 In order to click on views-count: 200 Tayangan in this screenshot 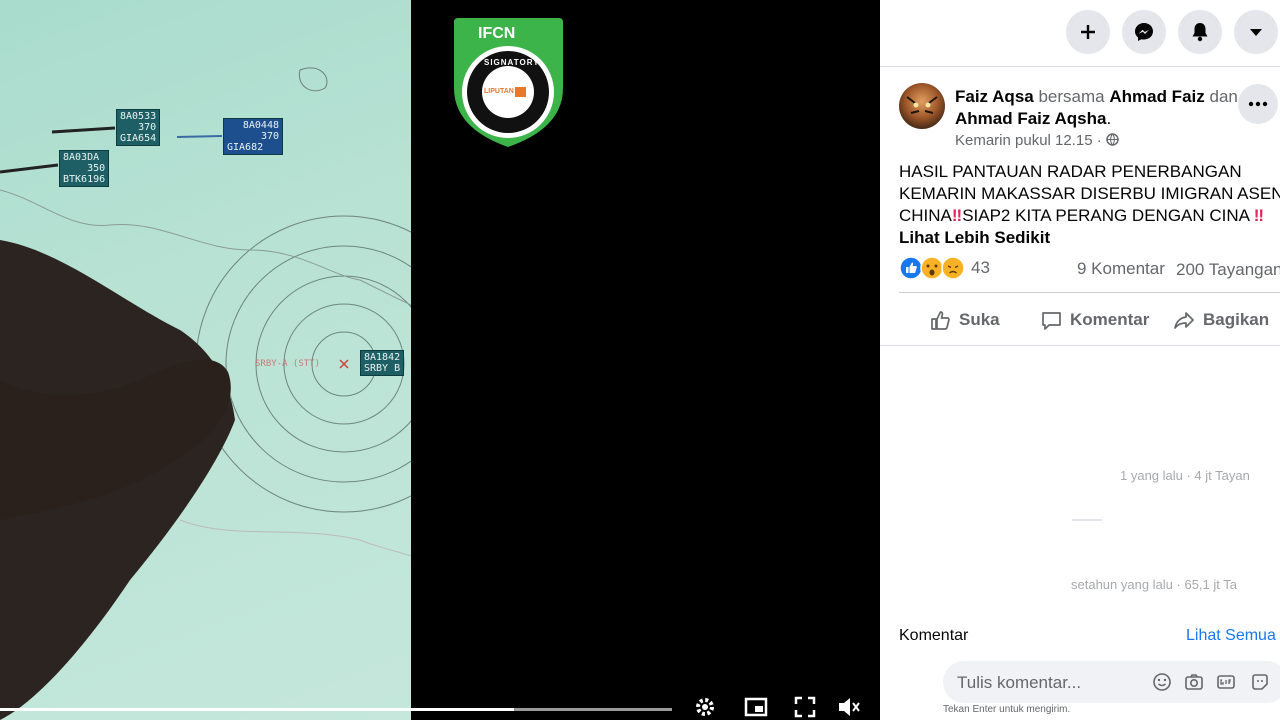, I will do `click(1228, 269)`.